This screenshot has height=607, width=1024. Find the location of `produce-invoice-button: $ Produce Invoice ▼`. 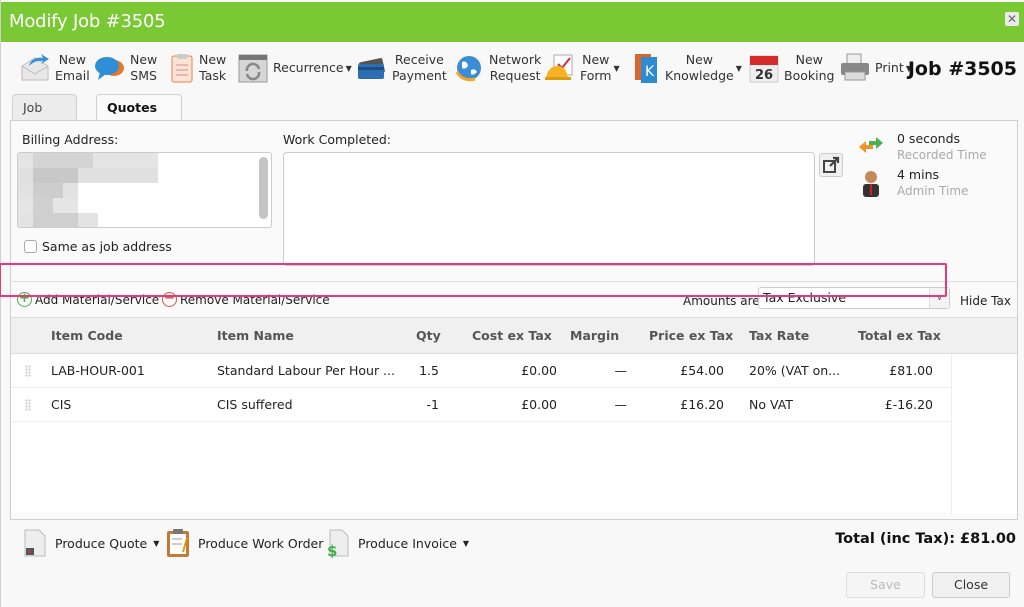

produce-invoice-button: $ Produce Invoice ▼ is located at coordinates (398, 544).